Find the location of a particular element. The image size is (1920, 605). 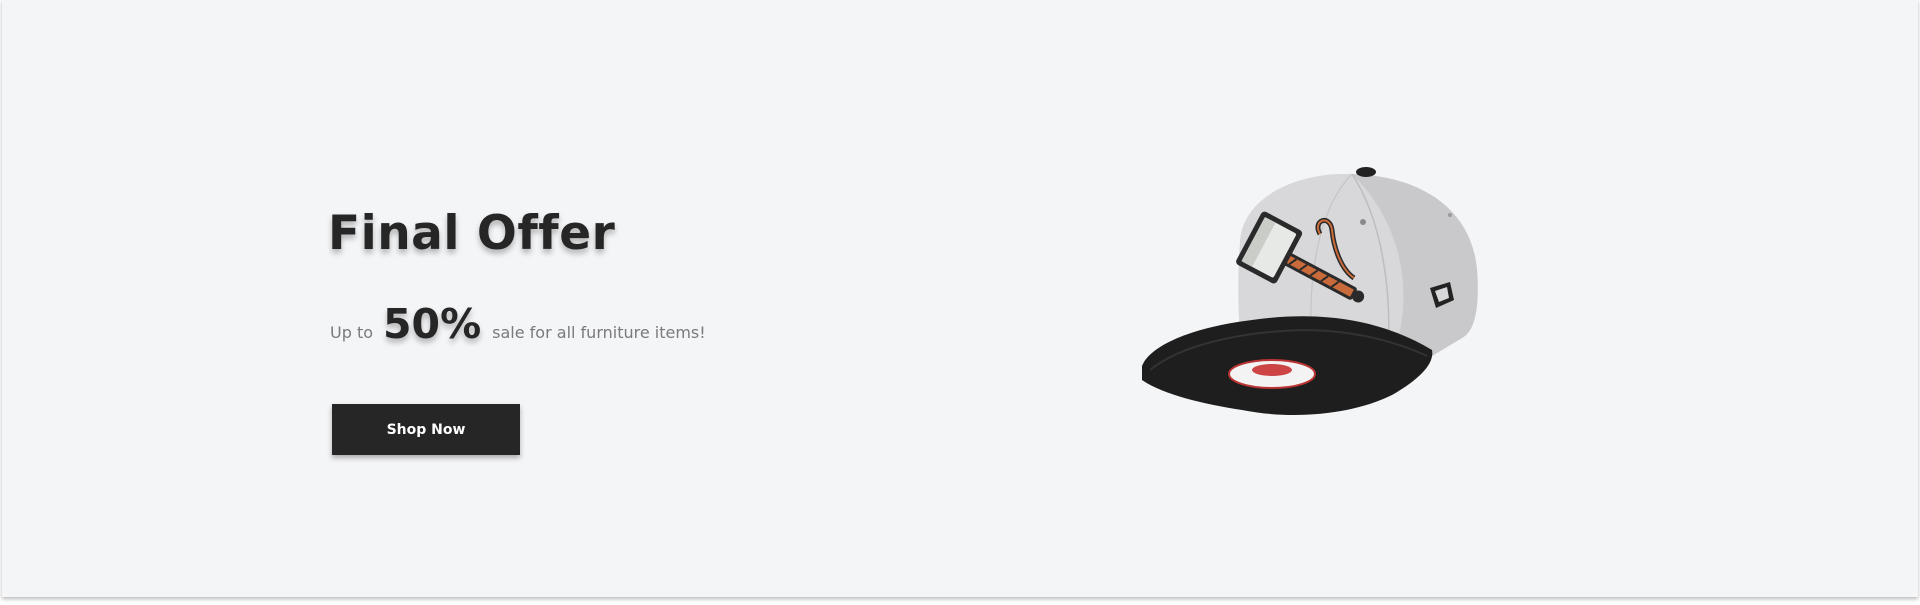

offer-line: Up to 50% sale for all furniture items! is located at coordinates (518, 324).